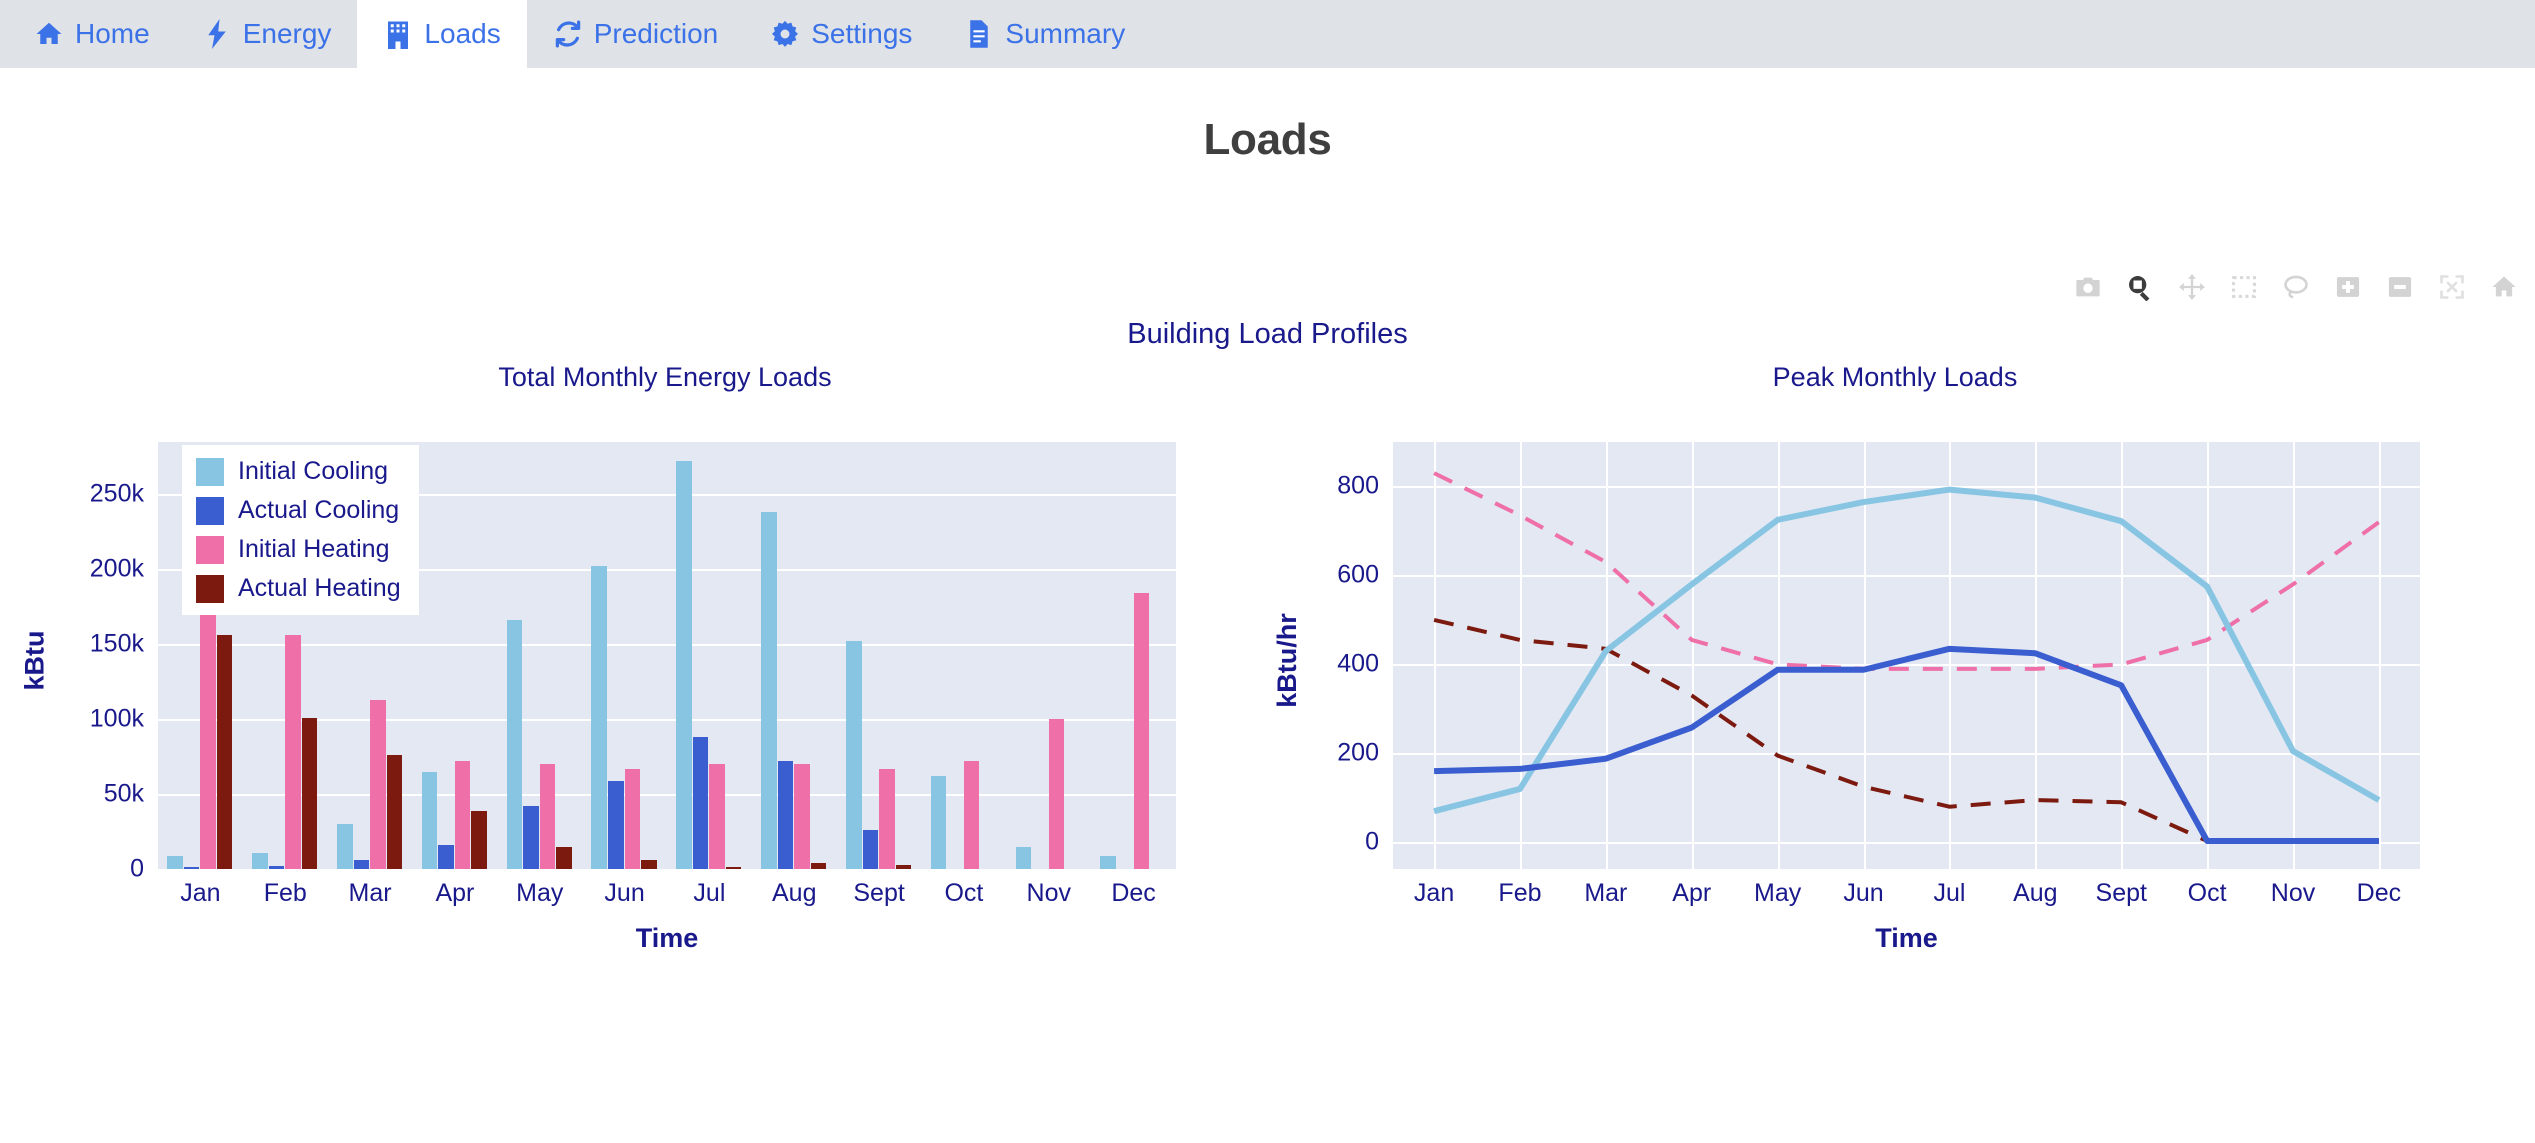 This screenshot has width=2535, height=1143. Describe the element at coordinates (309, 793) in the screenshot. I see `bar-actual-heating-feb` at that location.